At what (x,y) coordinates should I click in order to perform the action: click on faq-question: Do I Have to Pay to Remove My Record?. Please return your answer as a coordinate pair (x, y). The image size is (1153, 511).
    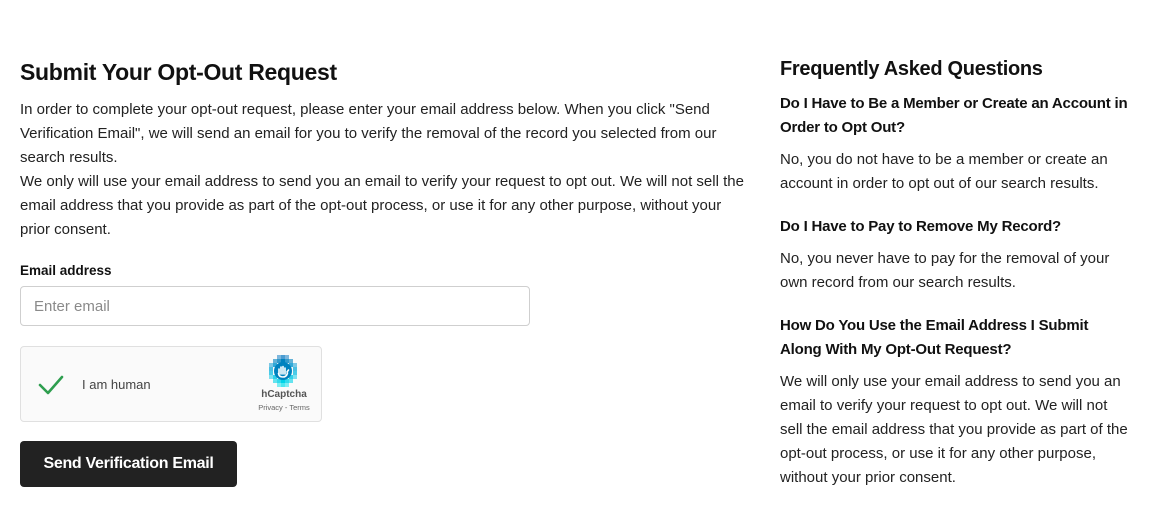
    Looking at the image, I should click on (921, 226).